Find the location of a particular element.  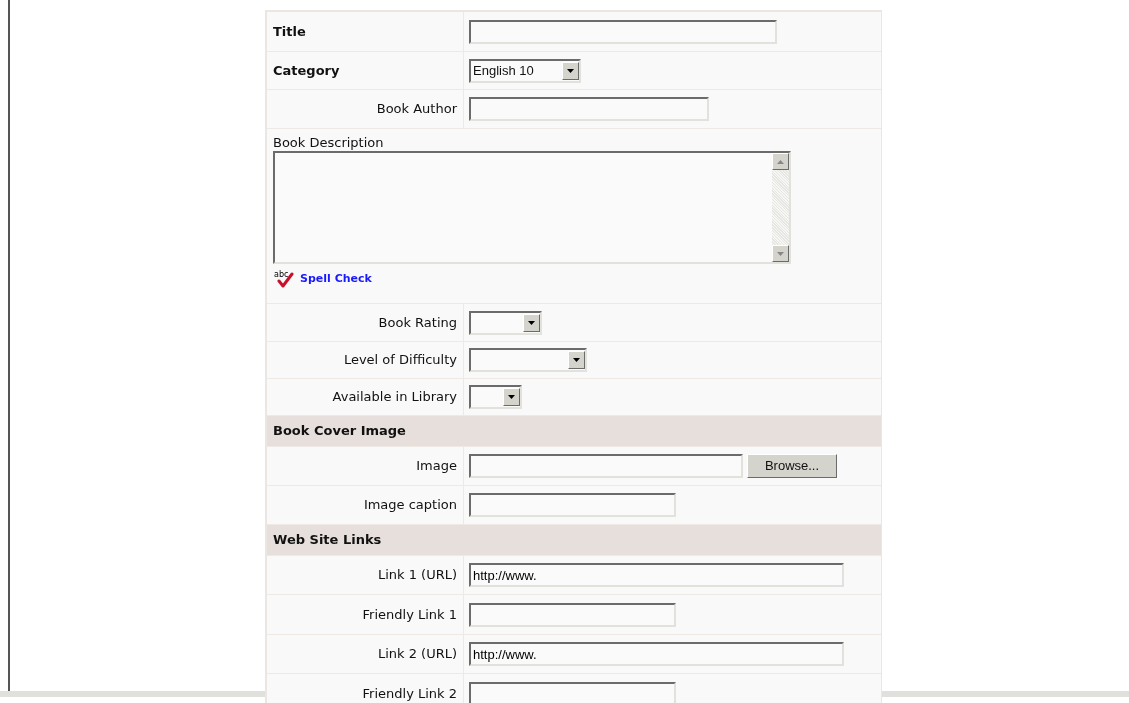

field-label: Friendly Link 1 is located at coordinates (409, 614).